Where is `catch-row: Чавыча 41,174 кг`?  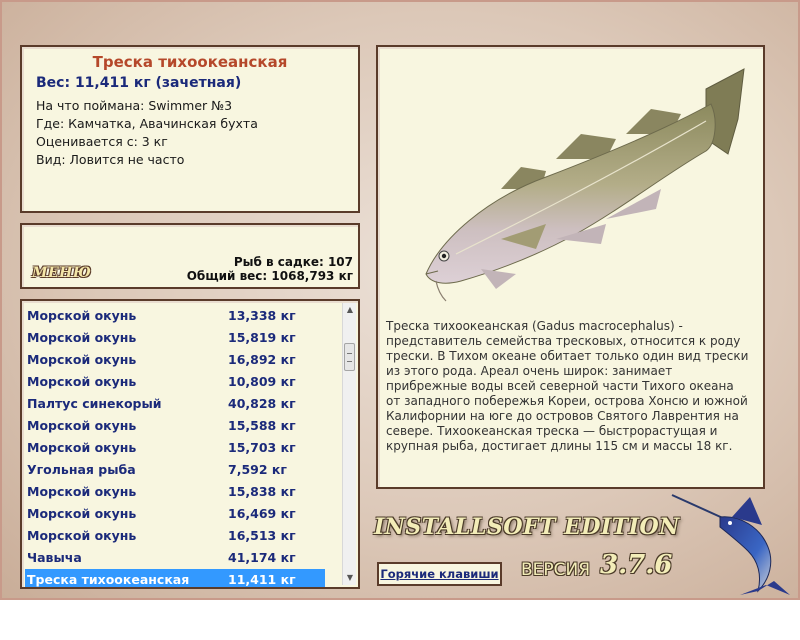 catch-row: Чавыча 41,174 кг is located at coordinates (175, 558).